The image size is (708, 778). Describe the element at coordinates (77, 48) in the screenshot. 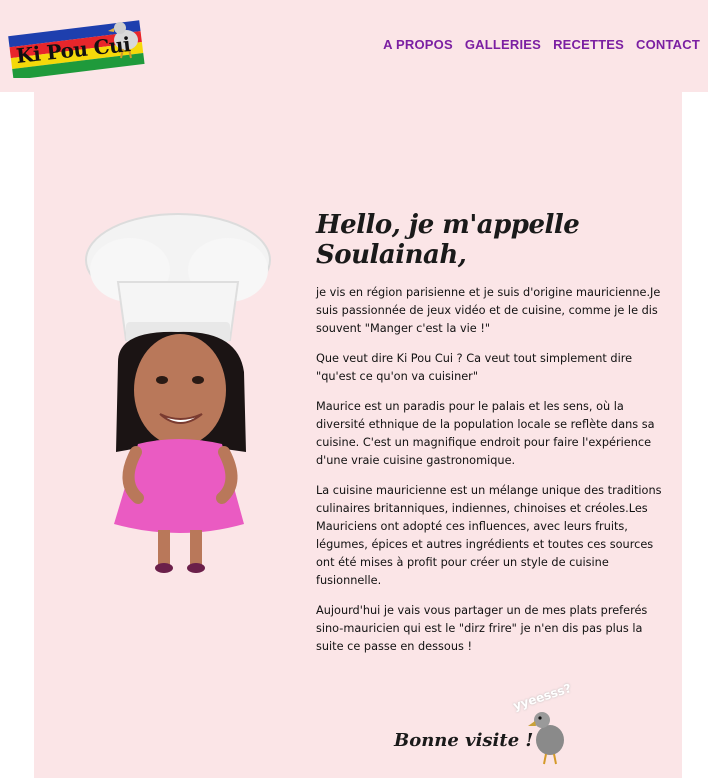

I see `site-logo: Ki Pou Cui` at that location.